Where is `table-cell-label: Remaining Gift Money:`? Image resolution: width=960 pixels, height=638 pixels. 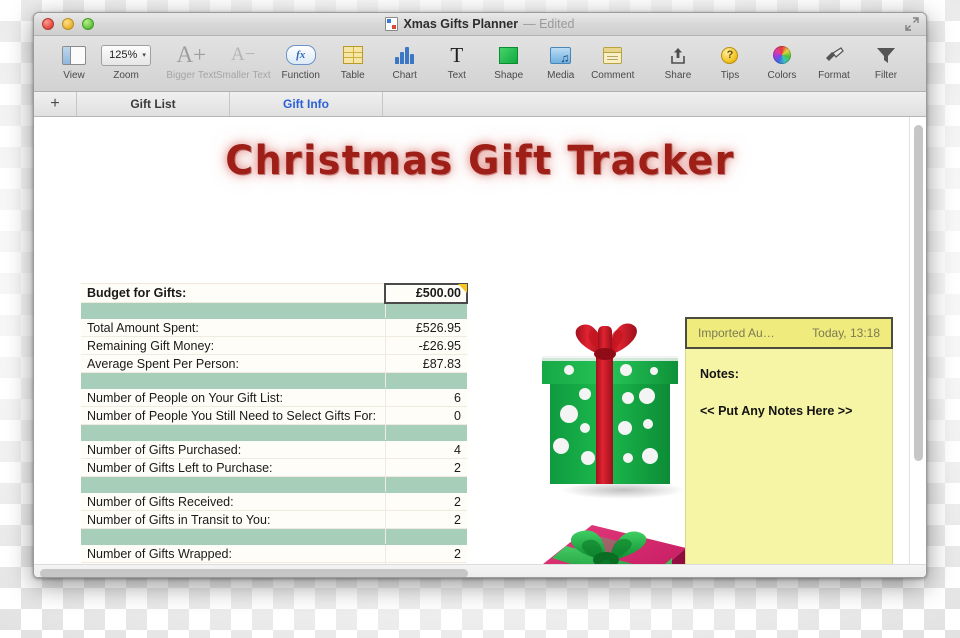
table-cell-label: Remaining Gift Money: is located at coordinates (233, 345).